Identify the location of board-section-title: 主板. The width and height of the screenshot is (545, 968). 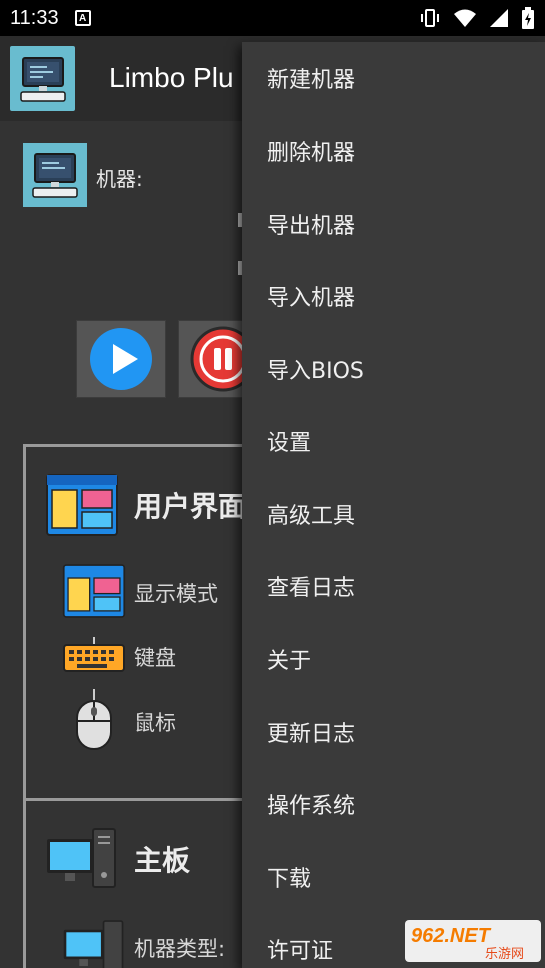
(162, 860).